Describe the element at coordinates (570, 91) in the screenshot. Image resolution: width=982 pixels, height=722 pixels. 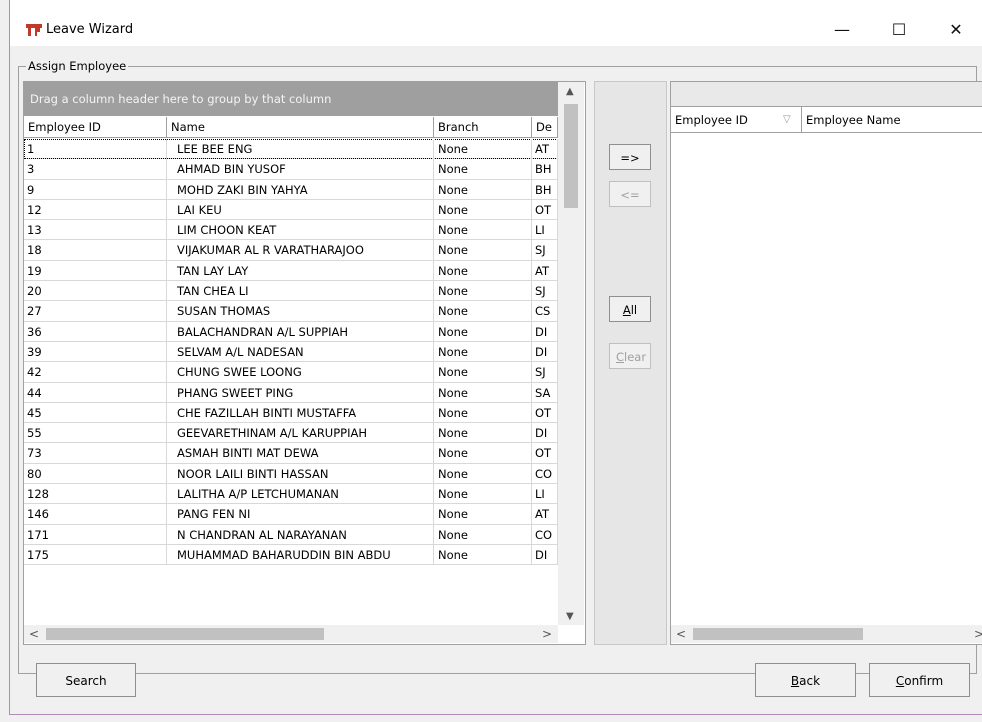
I see `scroll-up-icon: ▲` at that location.